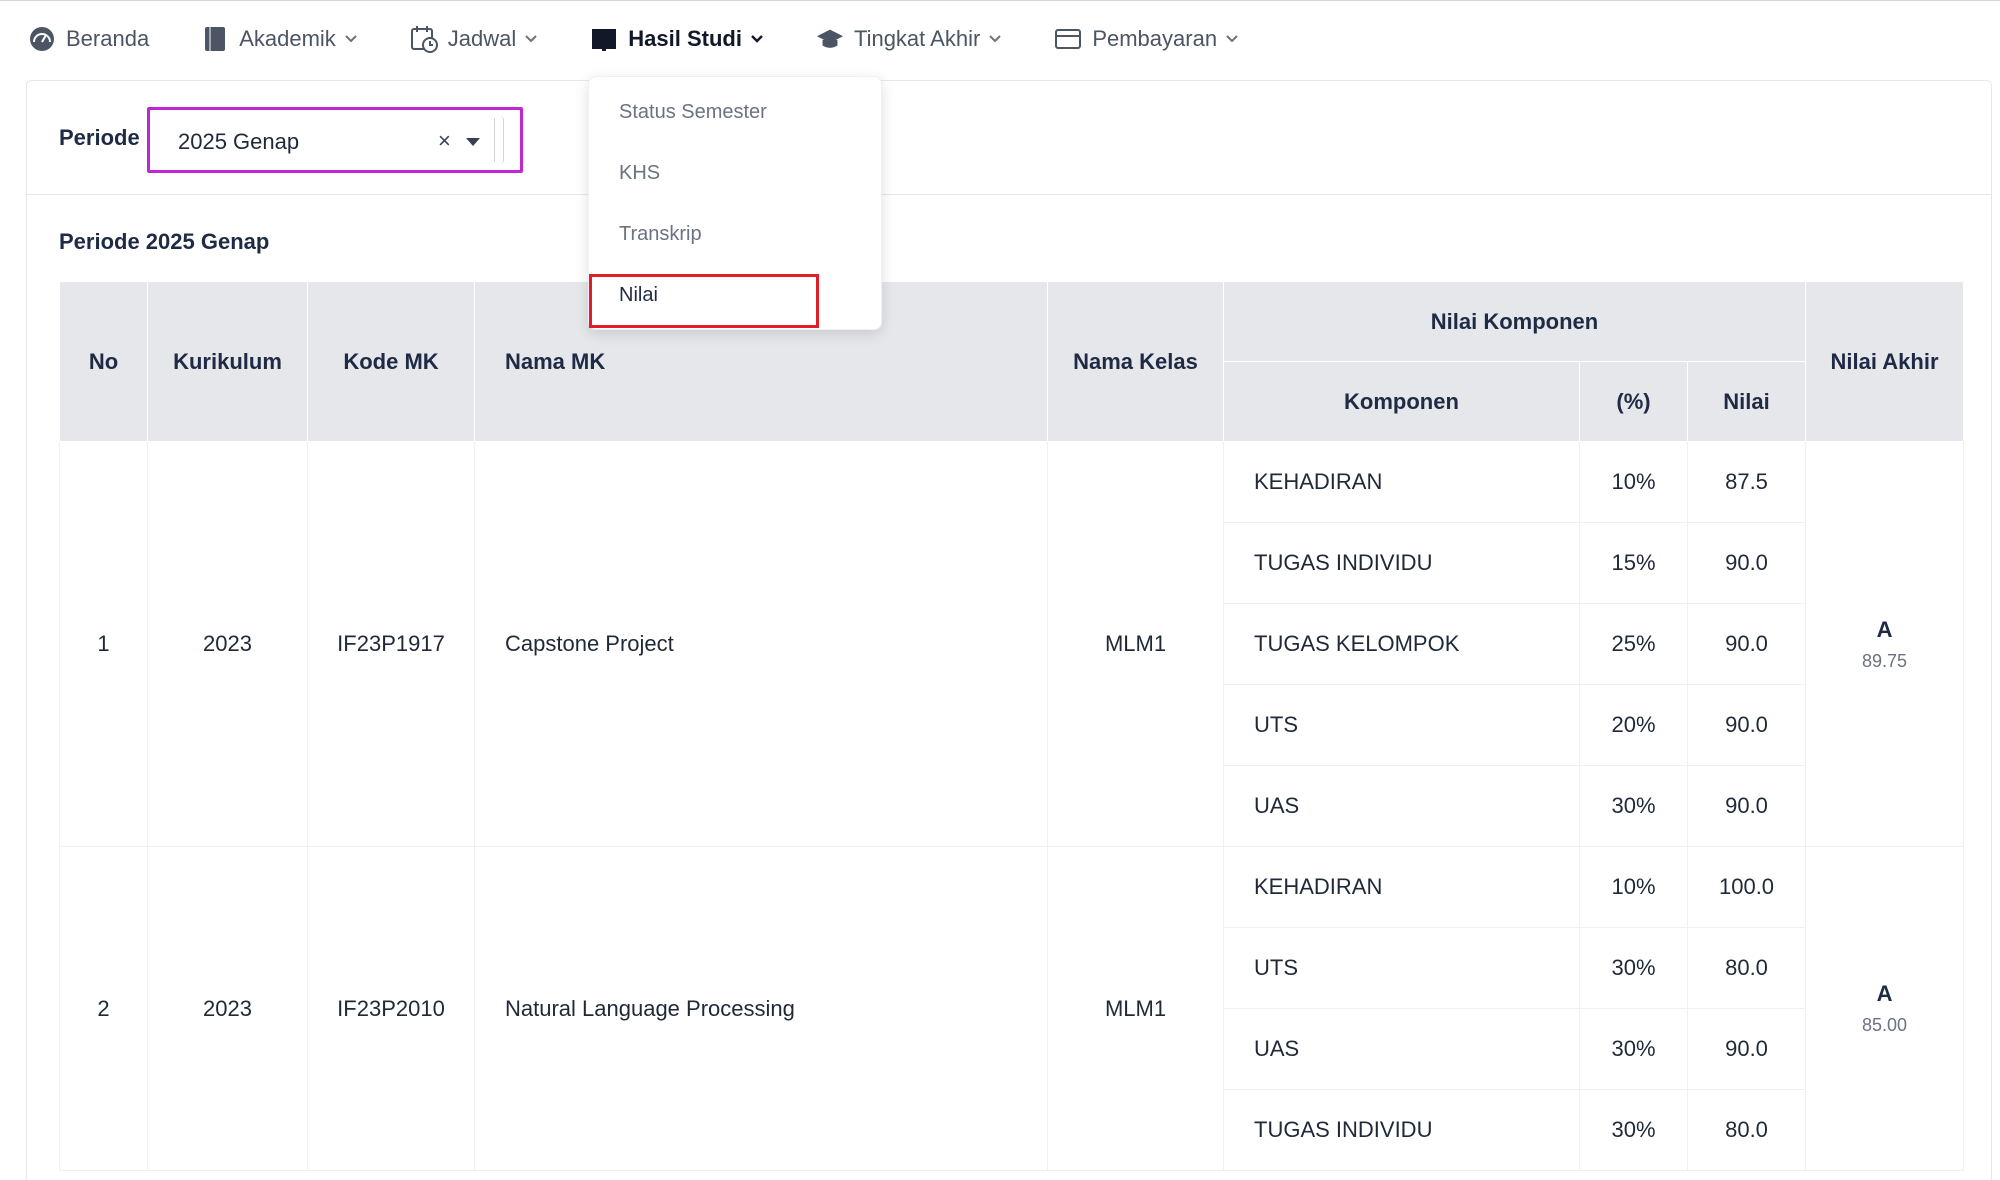 This screenshot has width=2000, height=1180. What do you see at coordinates (1885, 1008) in the screenshot?
I see `cell-nilai-akhir: A 85.00` at bounding box center [1885, 1008].